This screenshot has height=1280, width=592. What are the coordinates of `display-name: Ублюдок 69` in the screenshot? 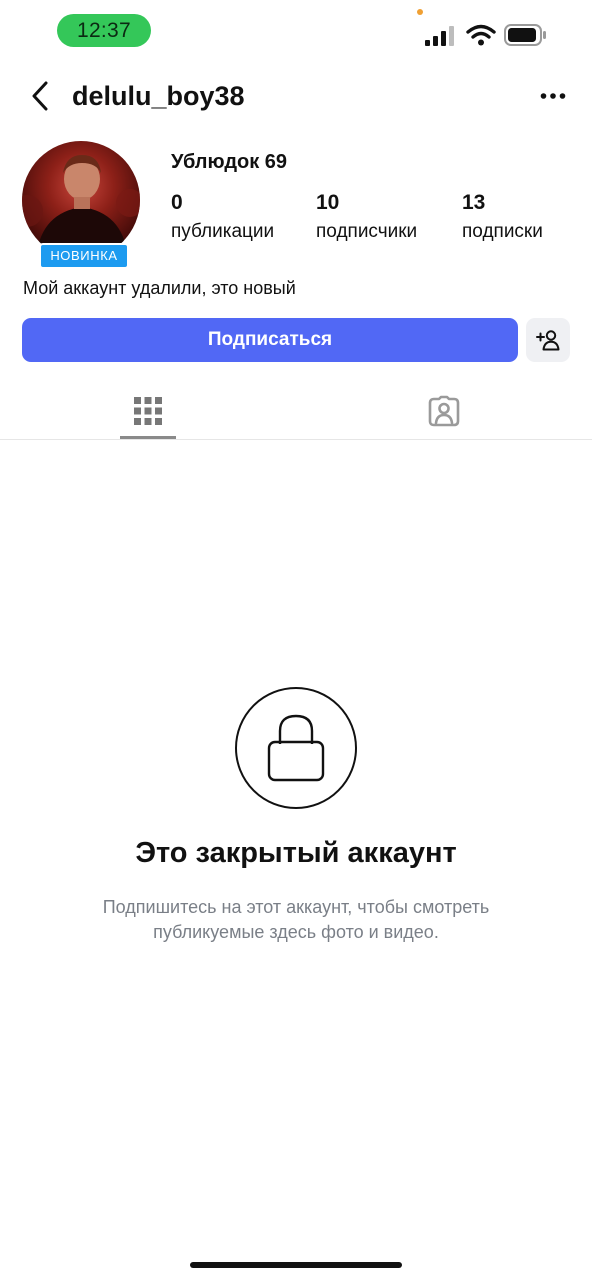 It's located at (229, 162).